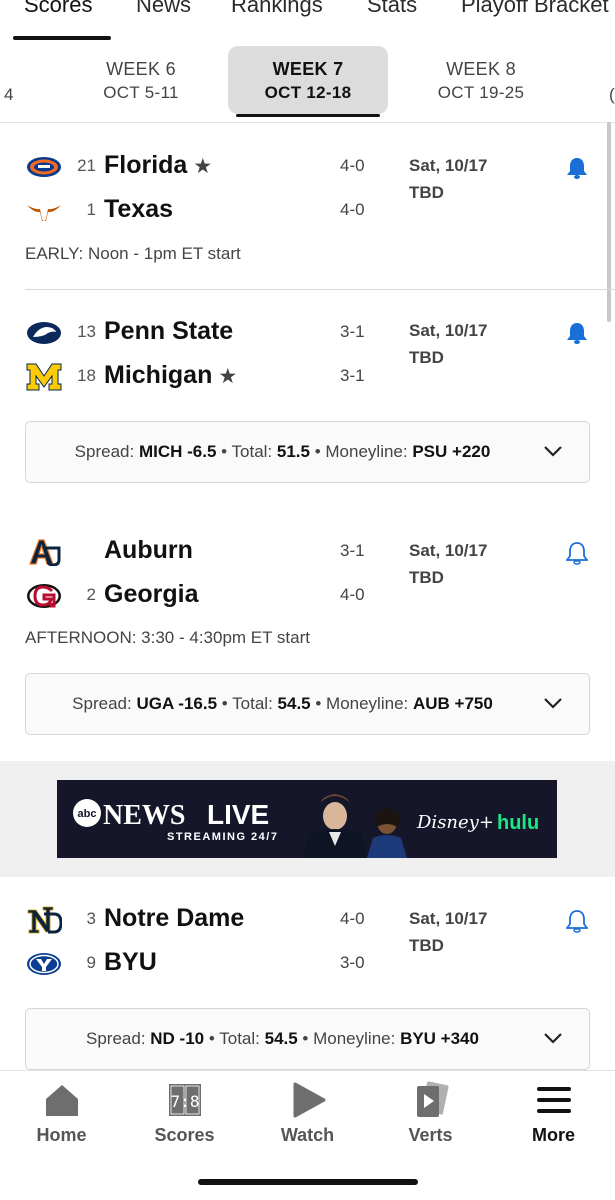 This screenshot has width=615, height=1200. I want to click on team-name-text: Florida, so click(146, 165).